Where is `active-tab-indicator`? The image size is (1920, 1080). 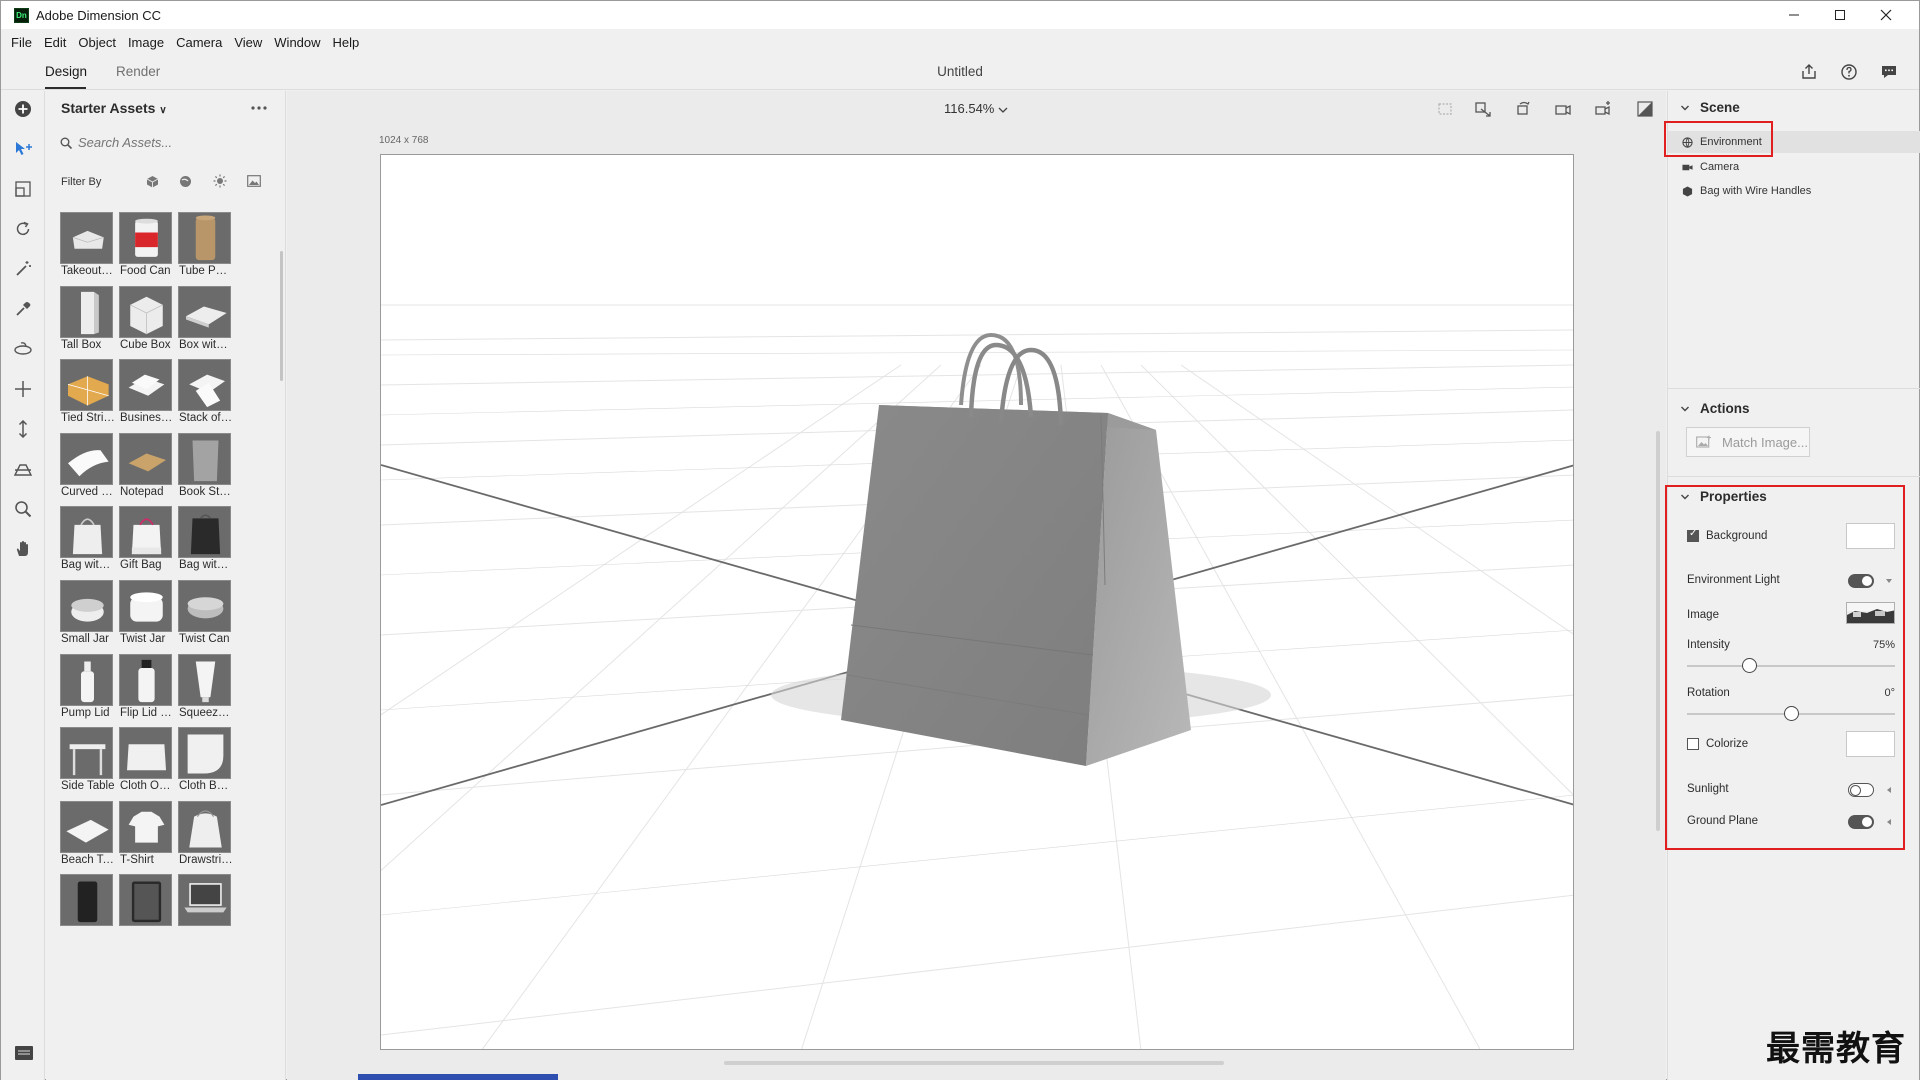
active-tab-indicator is located at coordinates (65, 88).